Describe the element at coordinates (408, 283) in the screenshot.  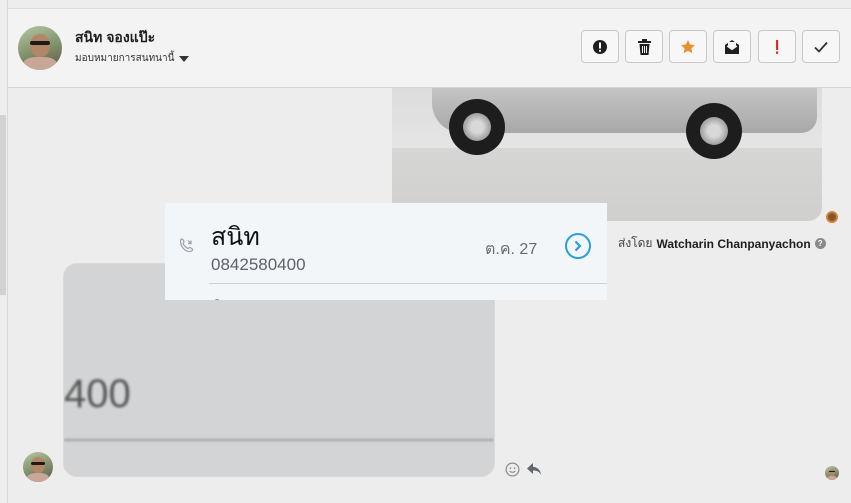
I see `divider` at that location.